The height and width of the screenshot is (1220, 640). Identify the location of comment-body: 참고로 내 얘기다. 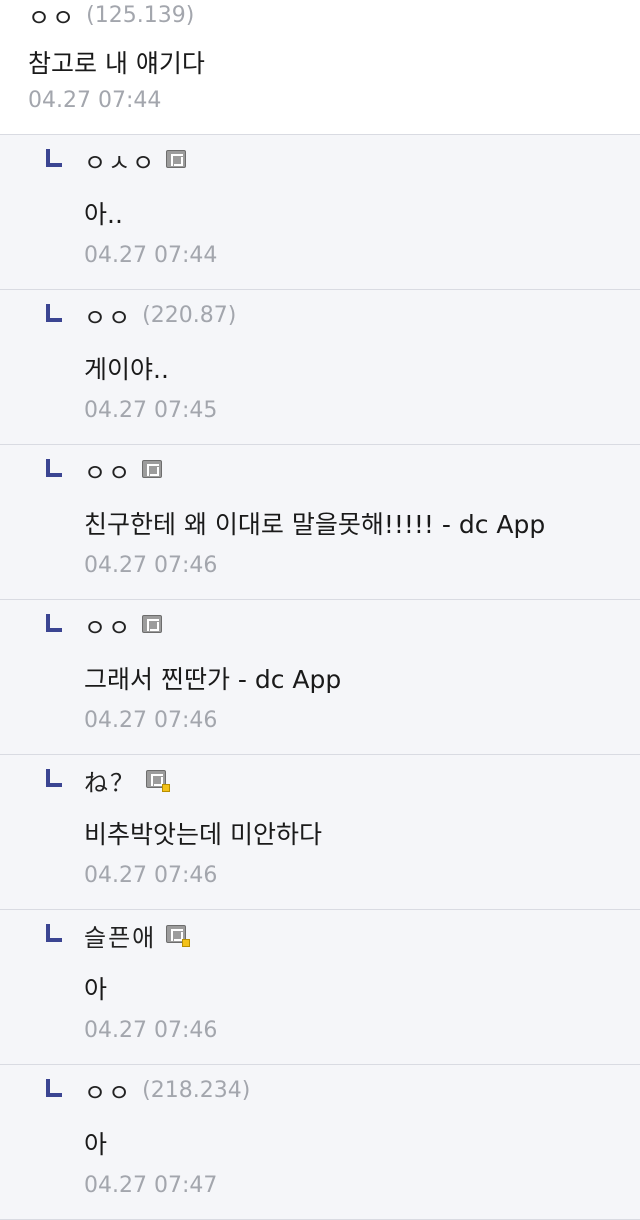
(116, 63).